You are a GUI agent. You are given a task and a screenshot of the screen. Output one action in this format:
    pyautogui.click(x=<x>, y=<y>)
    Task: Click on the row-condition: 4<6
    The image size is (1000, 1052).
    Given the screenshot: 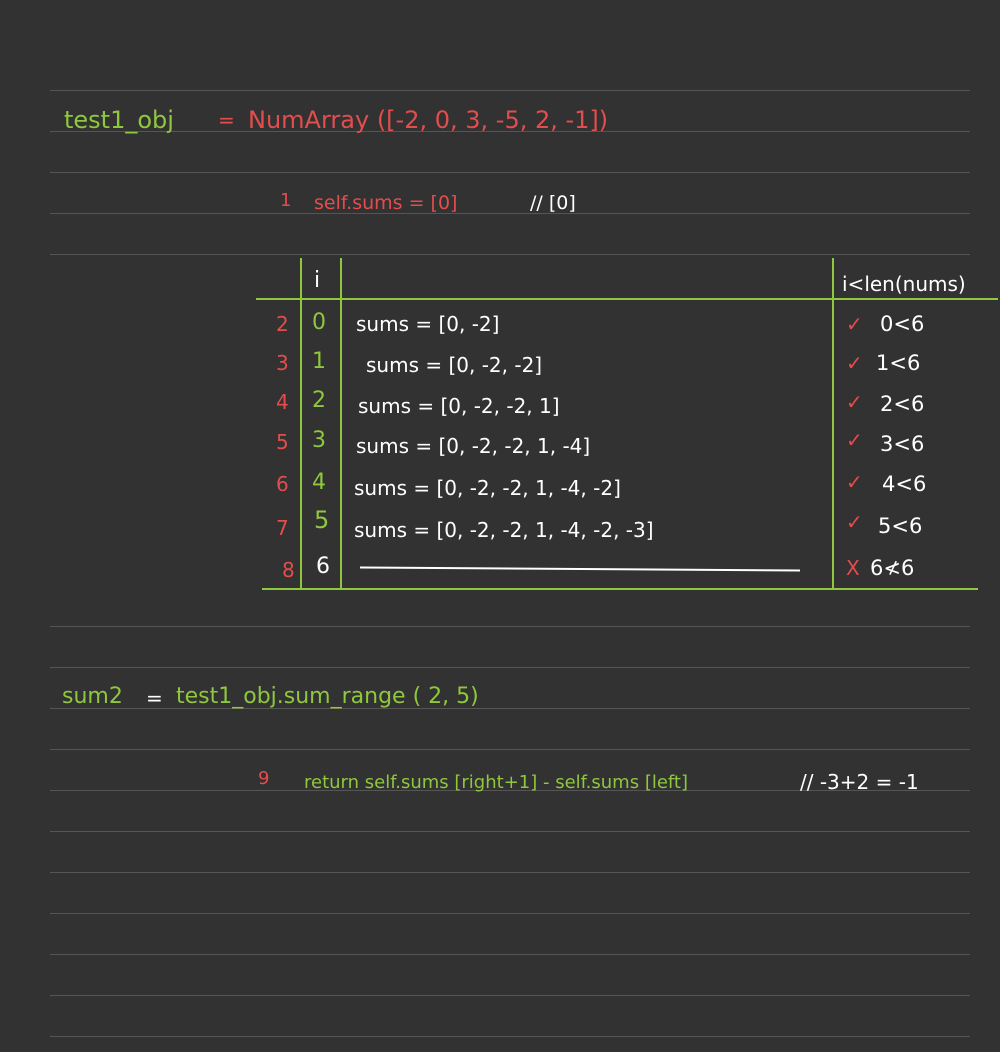 What is the action you would take?
    pyautogui.click(x=904, y=484)
    